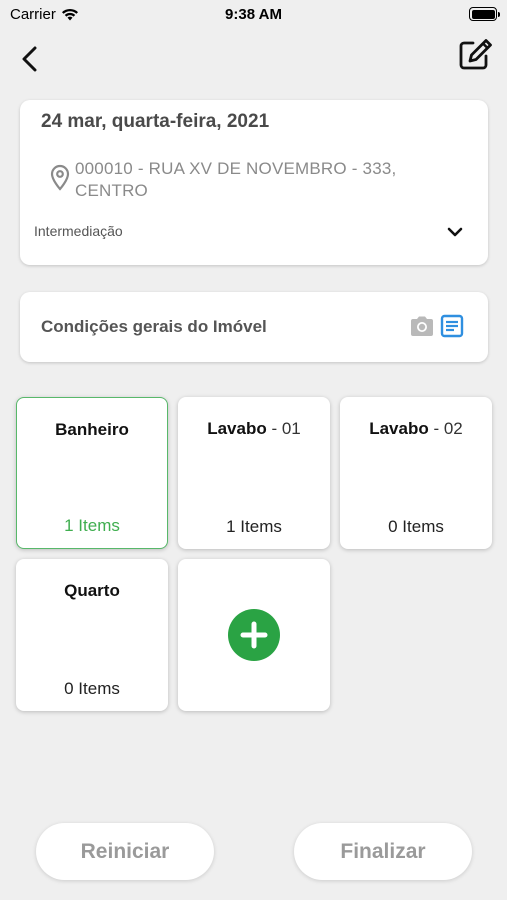 The width and height of the screenshot is (507, 900). What do you see at coordinates (416, 428) in the screenshot?
I see `room-name: Lavabo - 02` at bounding box center [416, 428].